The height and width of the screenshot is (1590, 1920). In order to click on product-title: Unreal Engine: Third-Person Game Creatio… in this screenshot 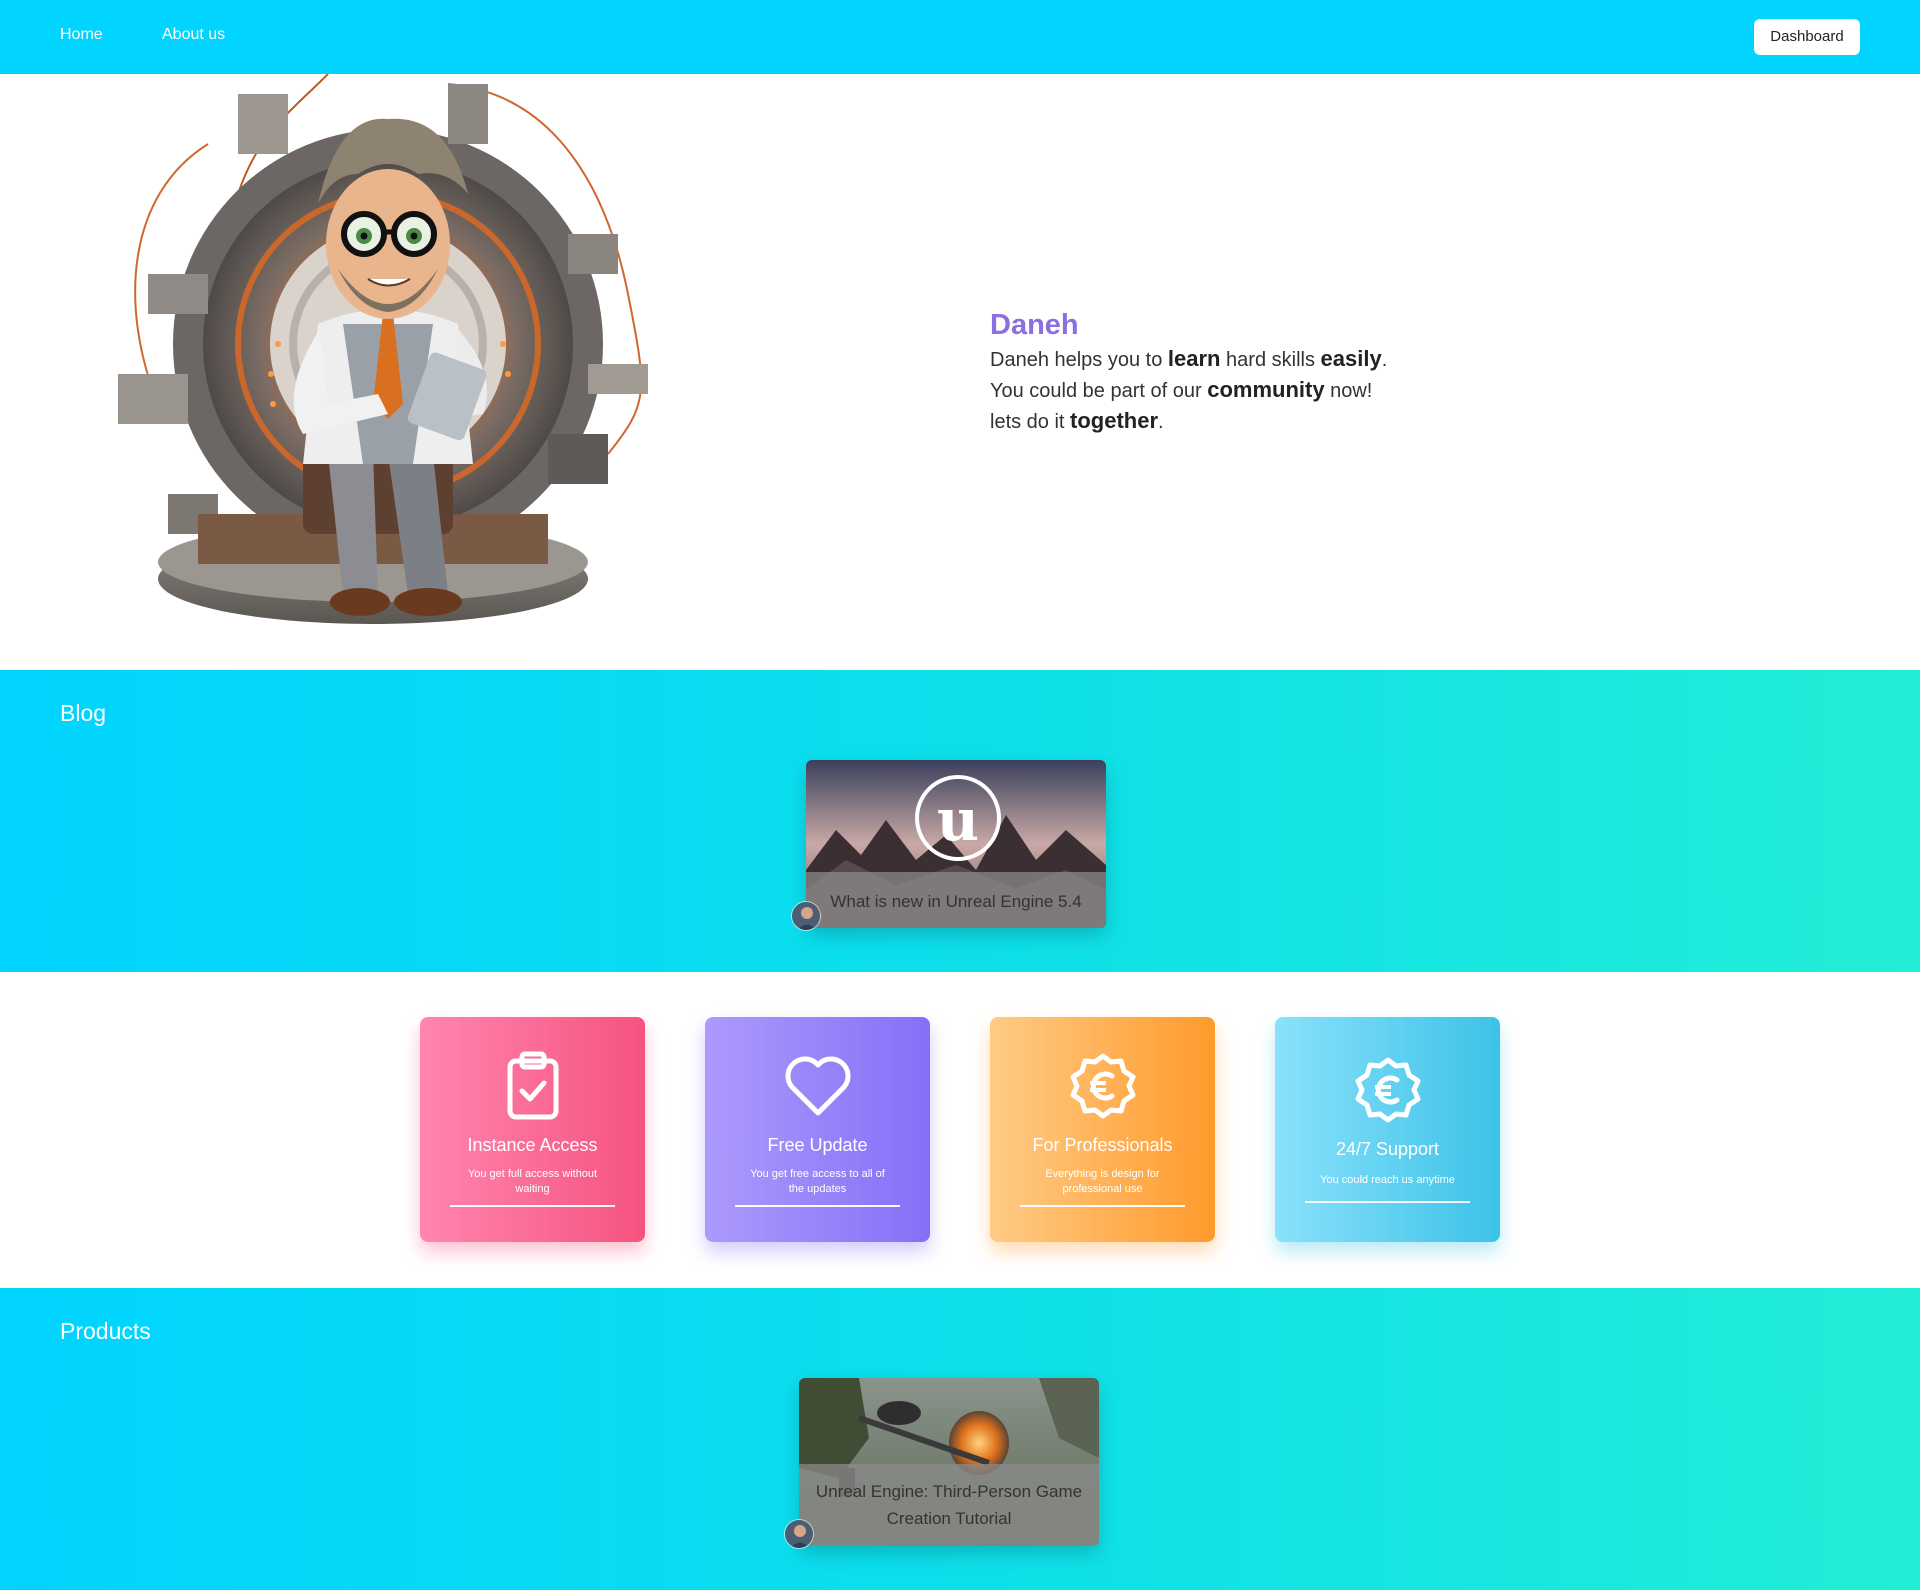, I will do `click(949, 1505)`.